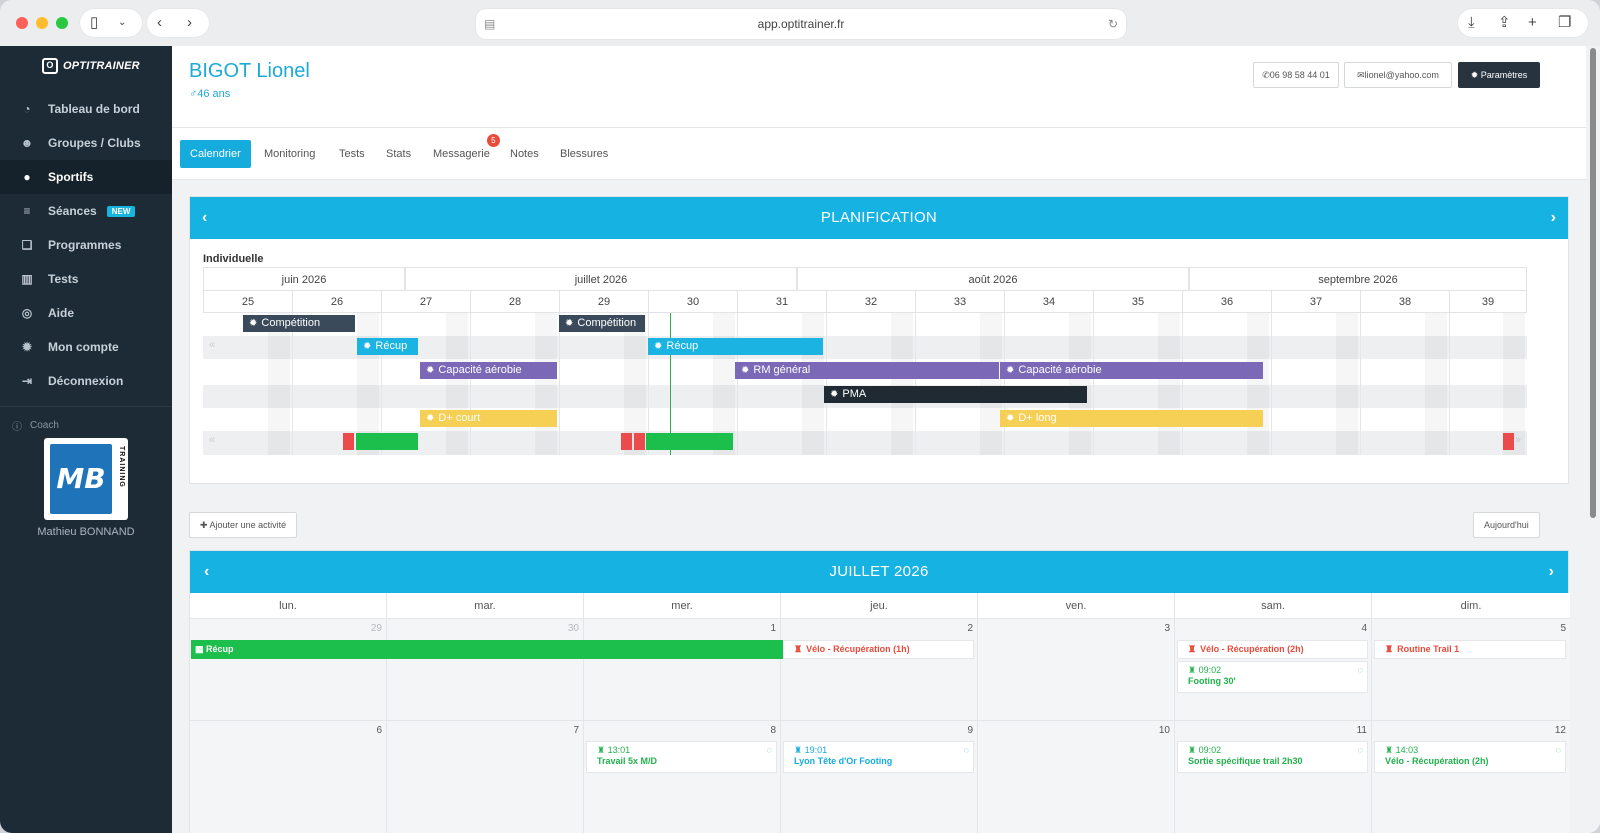 The height and width of the screenshot is (833, 1600). I want to click on new-tab-icon: +, so click(1532, 23).